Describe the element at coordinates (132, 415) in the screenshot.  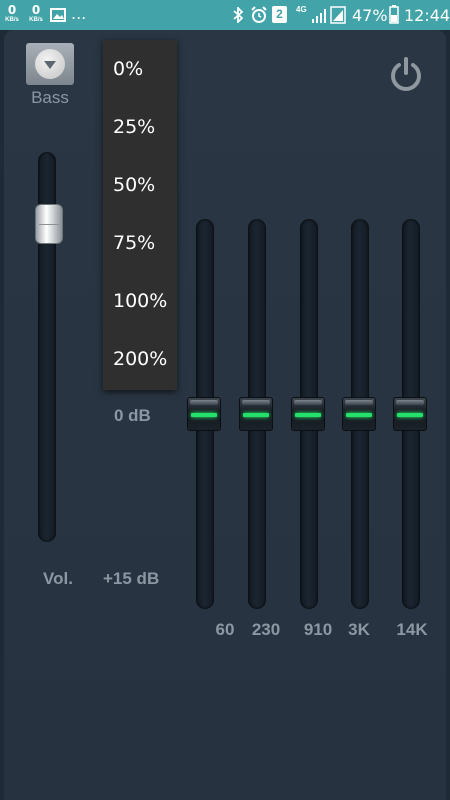
I see `db-label-zero: 0 dB` at that location.